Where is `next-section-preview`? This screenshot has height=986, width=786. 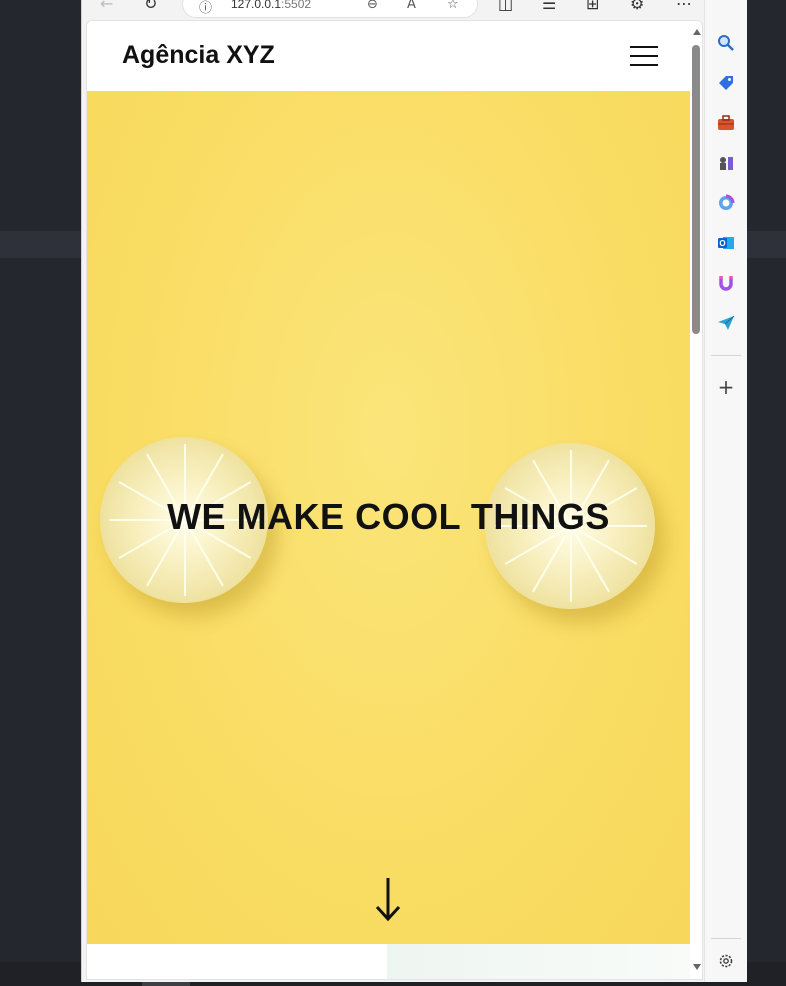 next-section-preview is located at coordinates (388, 961).